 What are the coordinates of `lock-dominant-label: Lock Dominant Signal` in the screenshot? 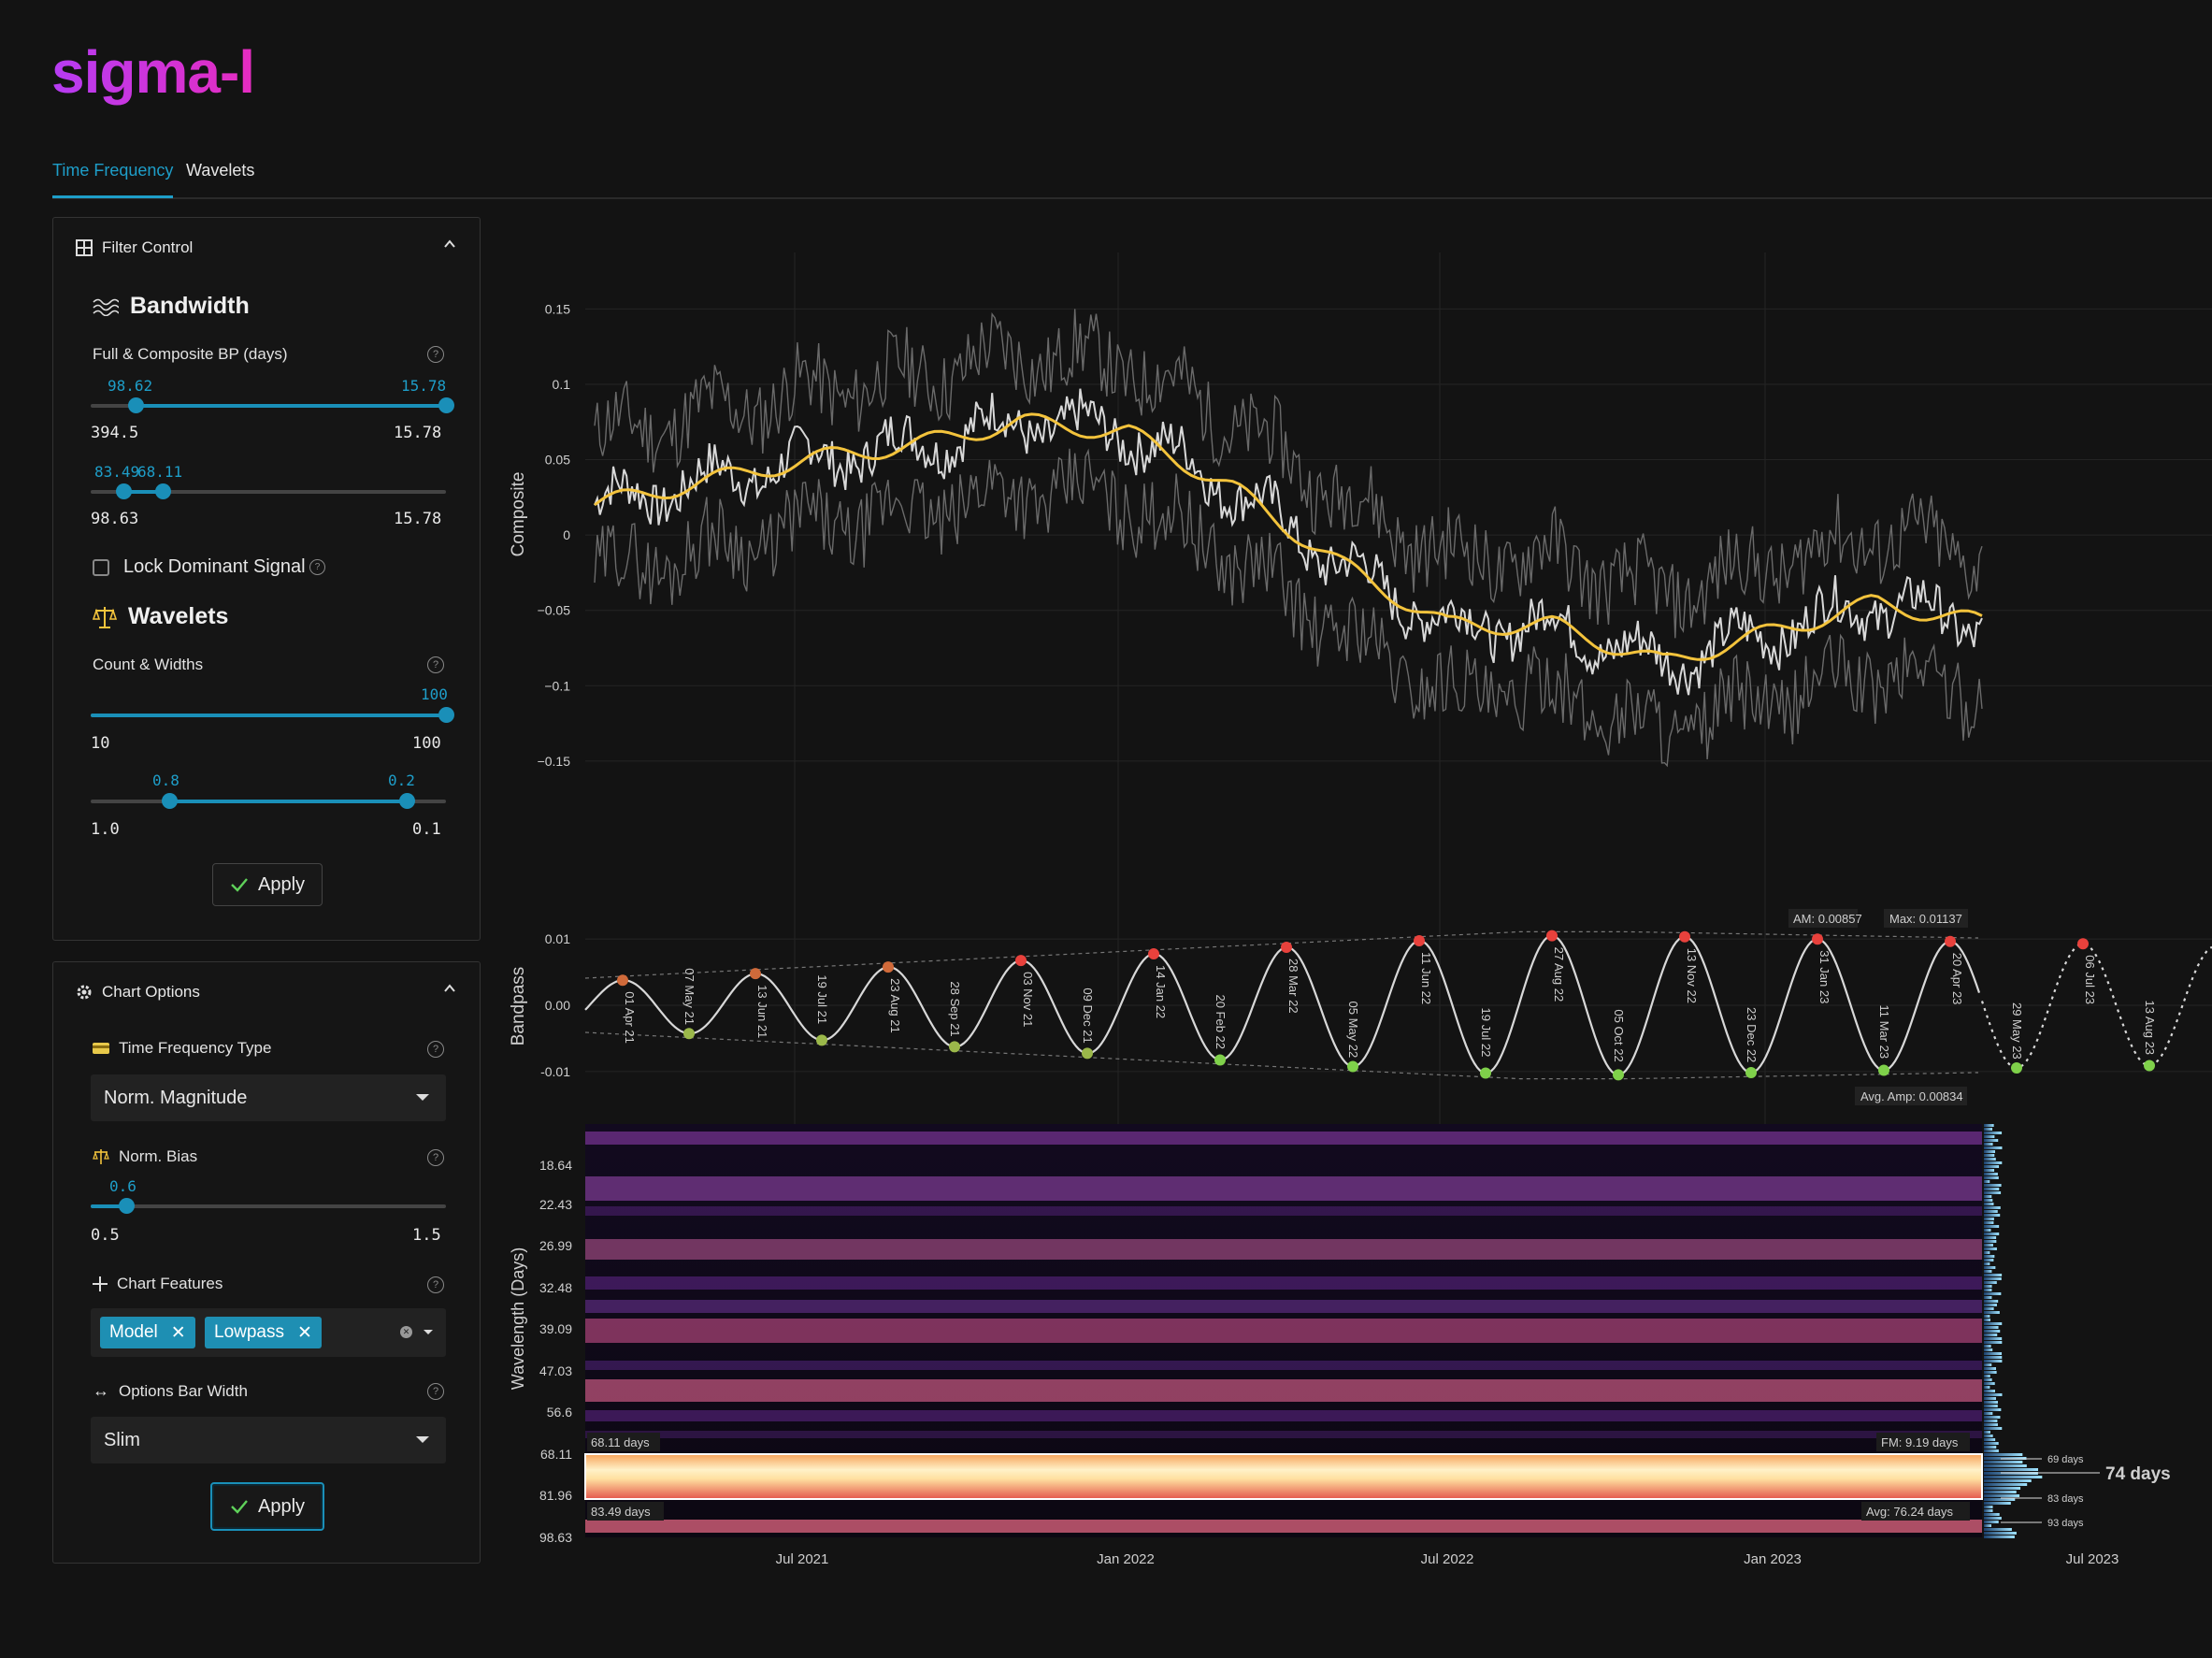 It's located at (214, 566).